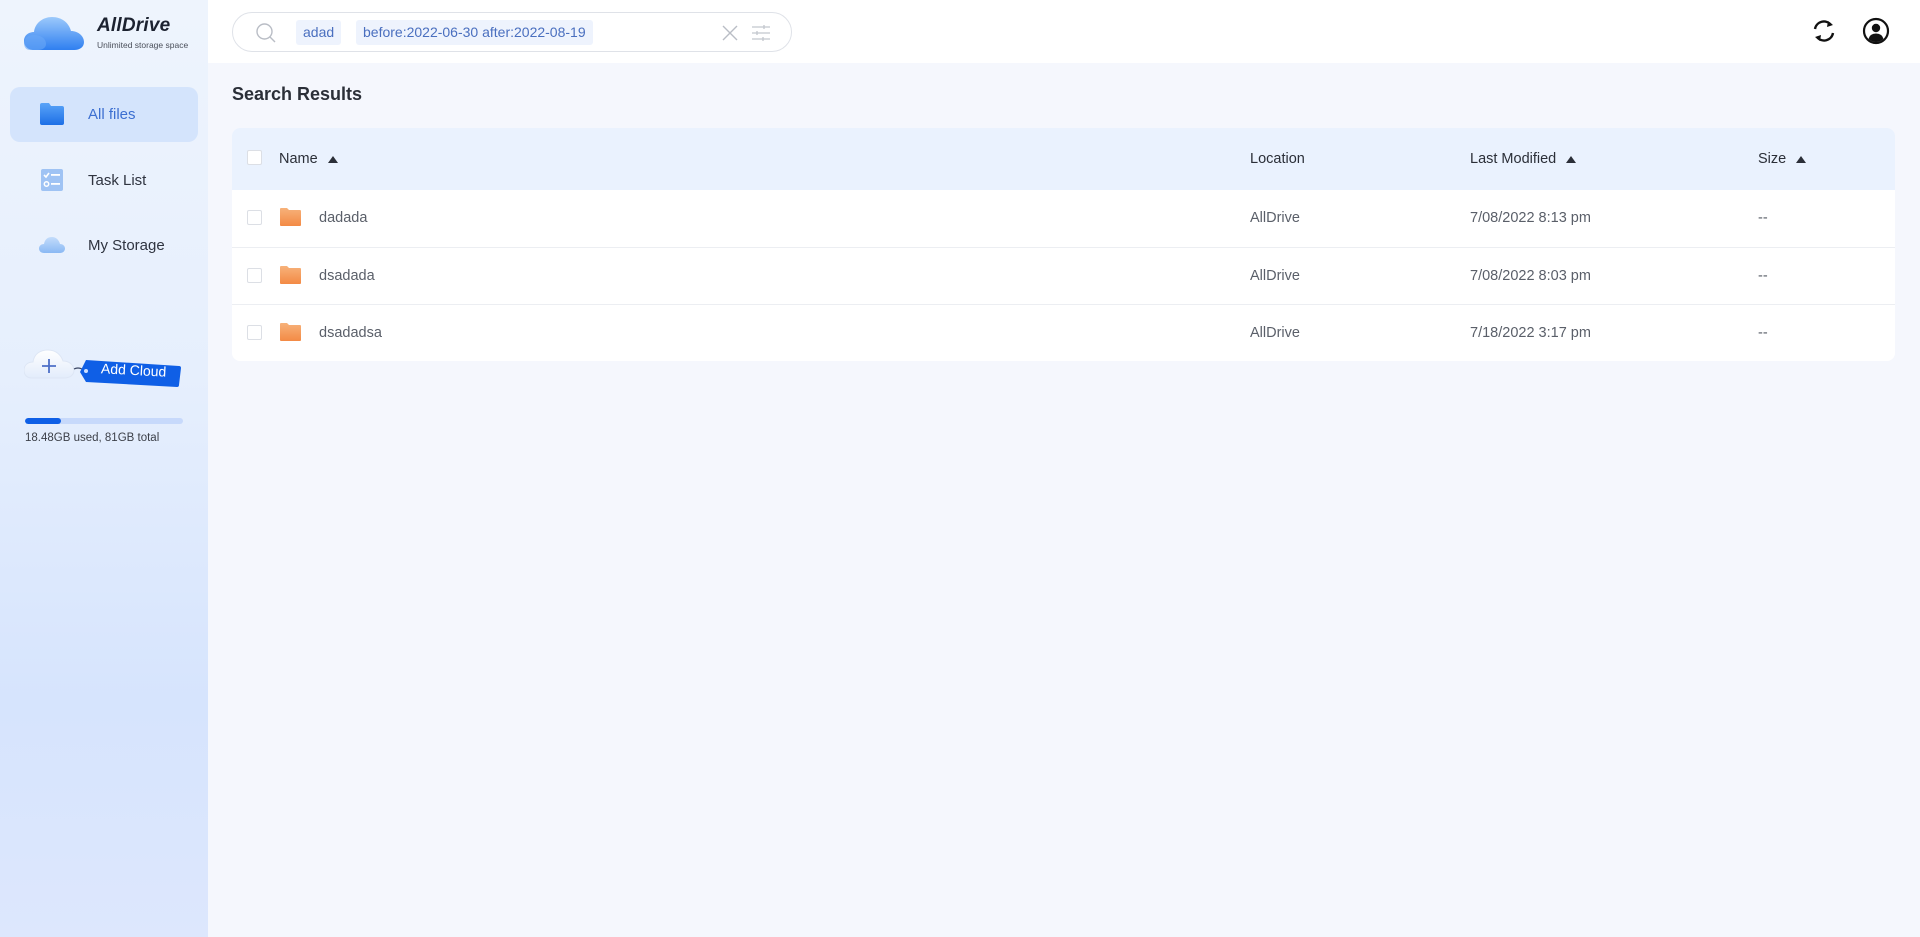  I want to click on file-name: dsadada, so click(347, 276).